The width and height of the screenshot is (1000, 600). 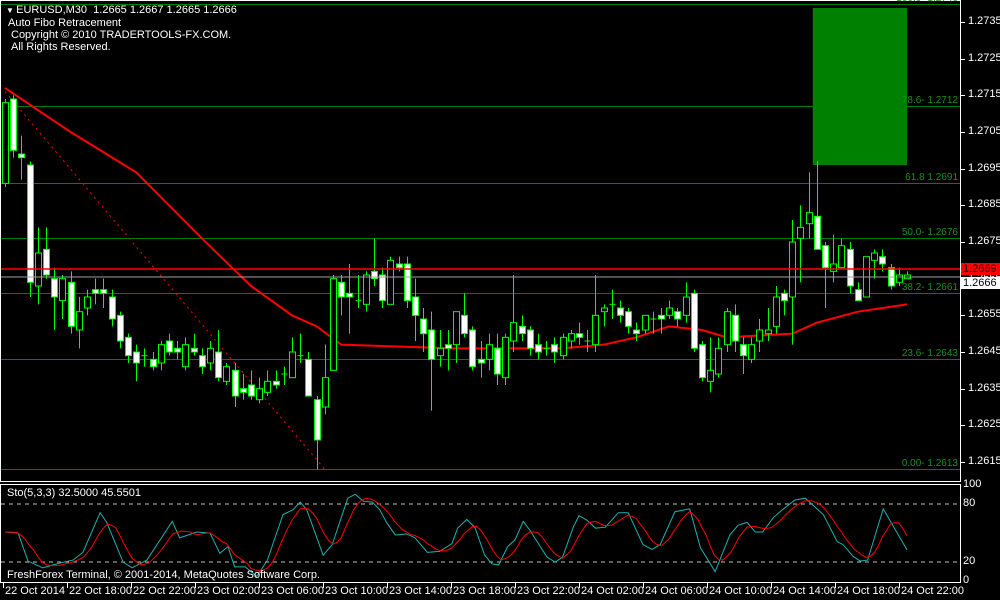 I want to click on collapse-triangle-icon: ▼, so click(x=11, y=10).